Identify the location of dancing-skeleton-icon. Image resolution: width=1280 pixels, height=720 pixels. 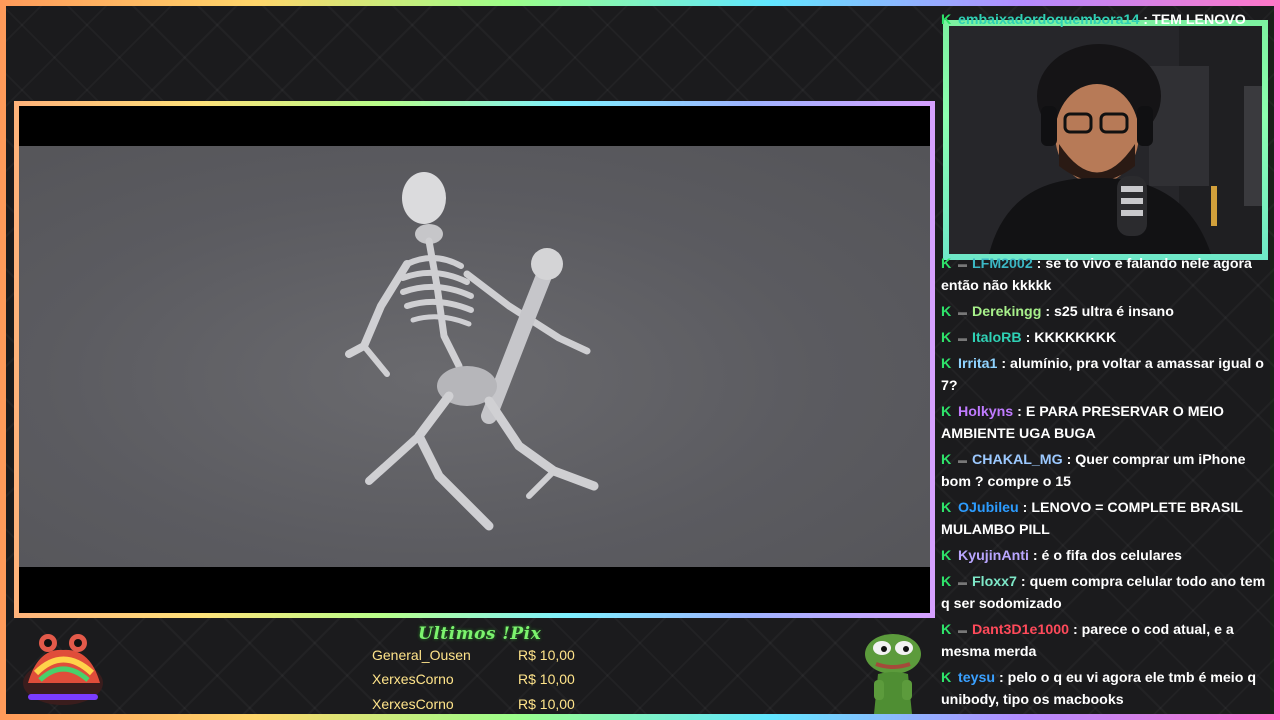
(472, 351).